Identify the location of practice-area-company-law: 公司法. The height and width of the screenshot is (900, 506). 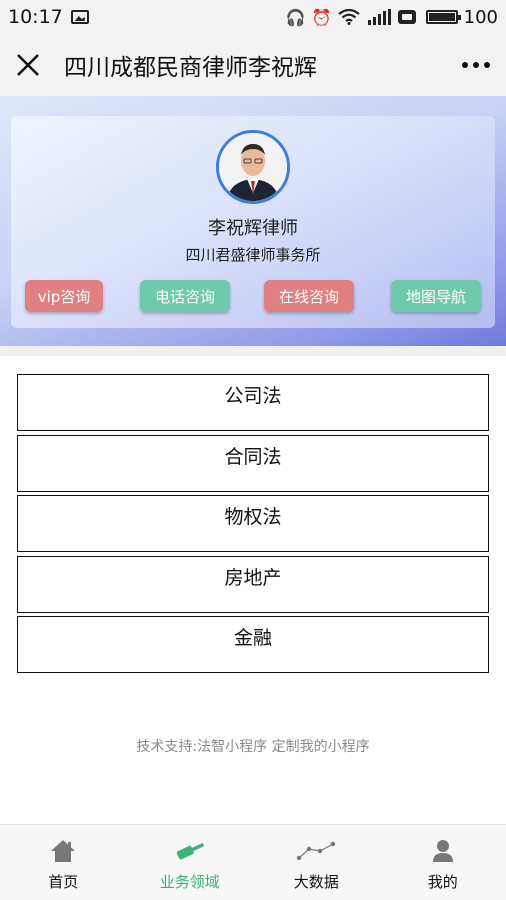
(253, 402).